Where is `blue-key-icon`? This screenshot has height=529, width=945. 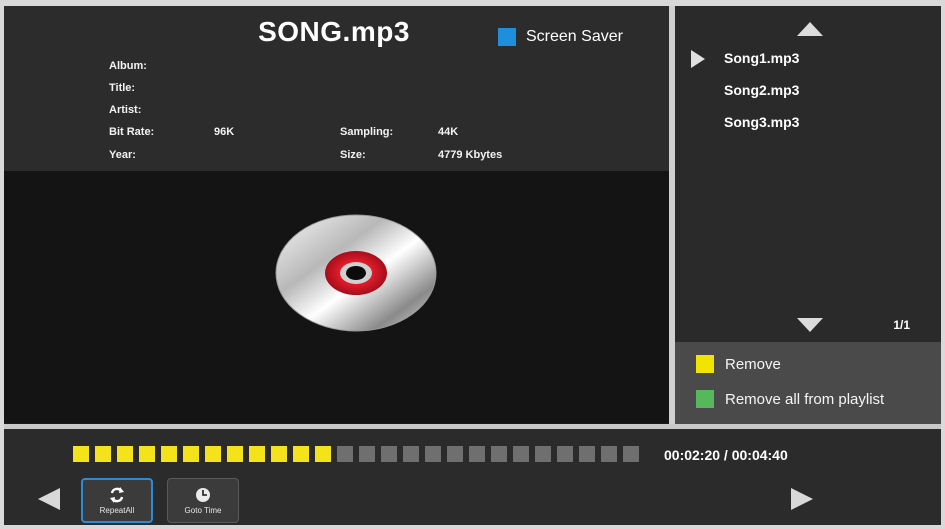 blue-key-icon is located at coordinates (507, 37).